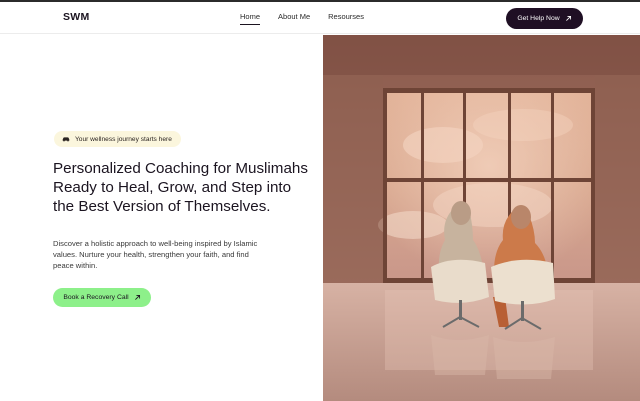 This screenshot has width=640, height=401. I want to click on get-help-now-label: Get Help Now, so click(538, 18).